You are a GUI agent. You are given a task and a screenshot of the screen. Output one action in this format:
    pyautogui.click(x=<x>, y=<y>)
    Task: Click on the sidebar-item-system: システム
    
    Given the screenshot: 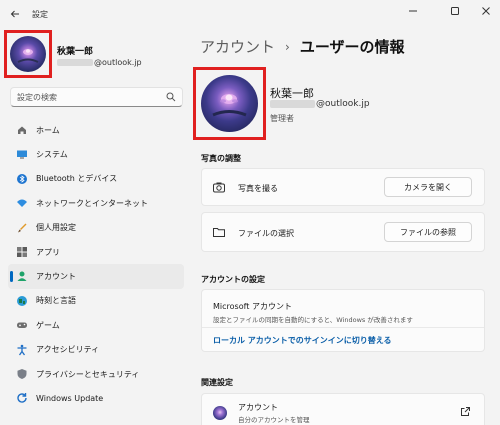 What is the action you would take?
    pyautogui.click(x=96, y=154)
    